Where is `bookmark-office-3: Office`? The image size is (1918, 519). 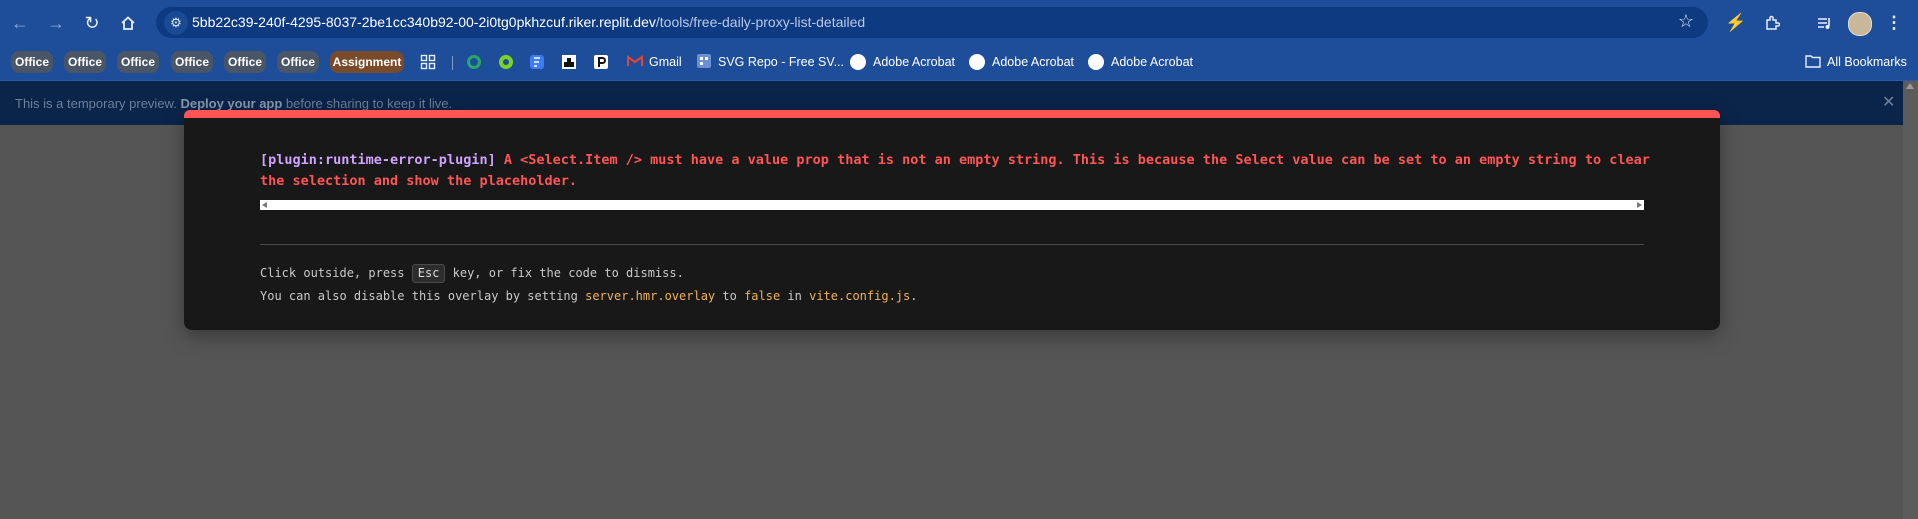
bookmark-office-3: Office is located at coordinates (138, 62).